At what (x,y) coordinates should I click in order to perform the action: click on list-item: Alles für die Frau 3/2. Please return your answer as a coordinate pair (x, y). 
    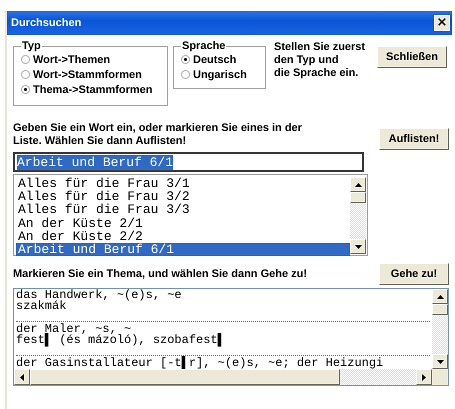
    Looking at the image, I should click on (183, 197).